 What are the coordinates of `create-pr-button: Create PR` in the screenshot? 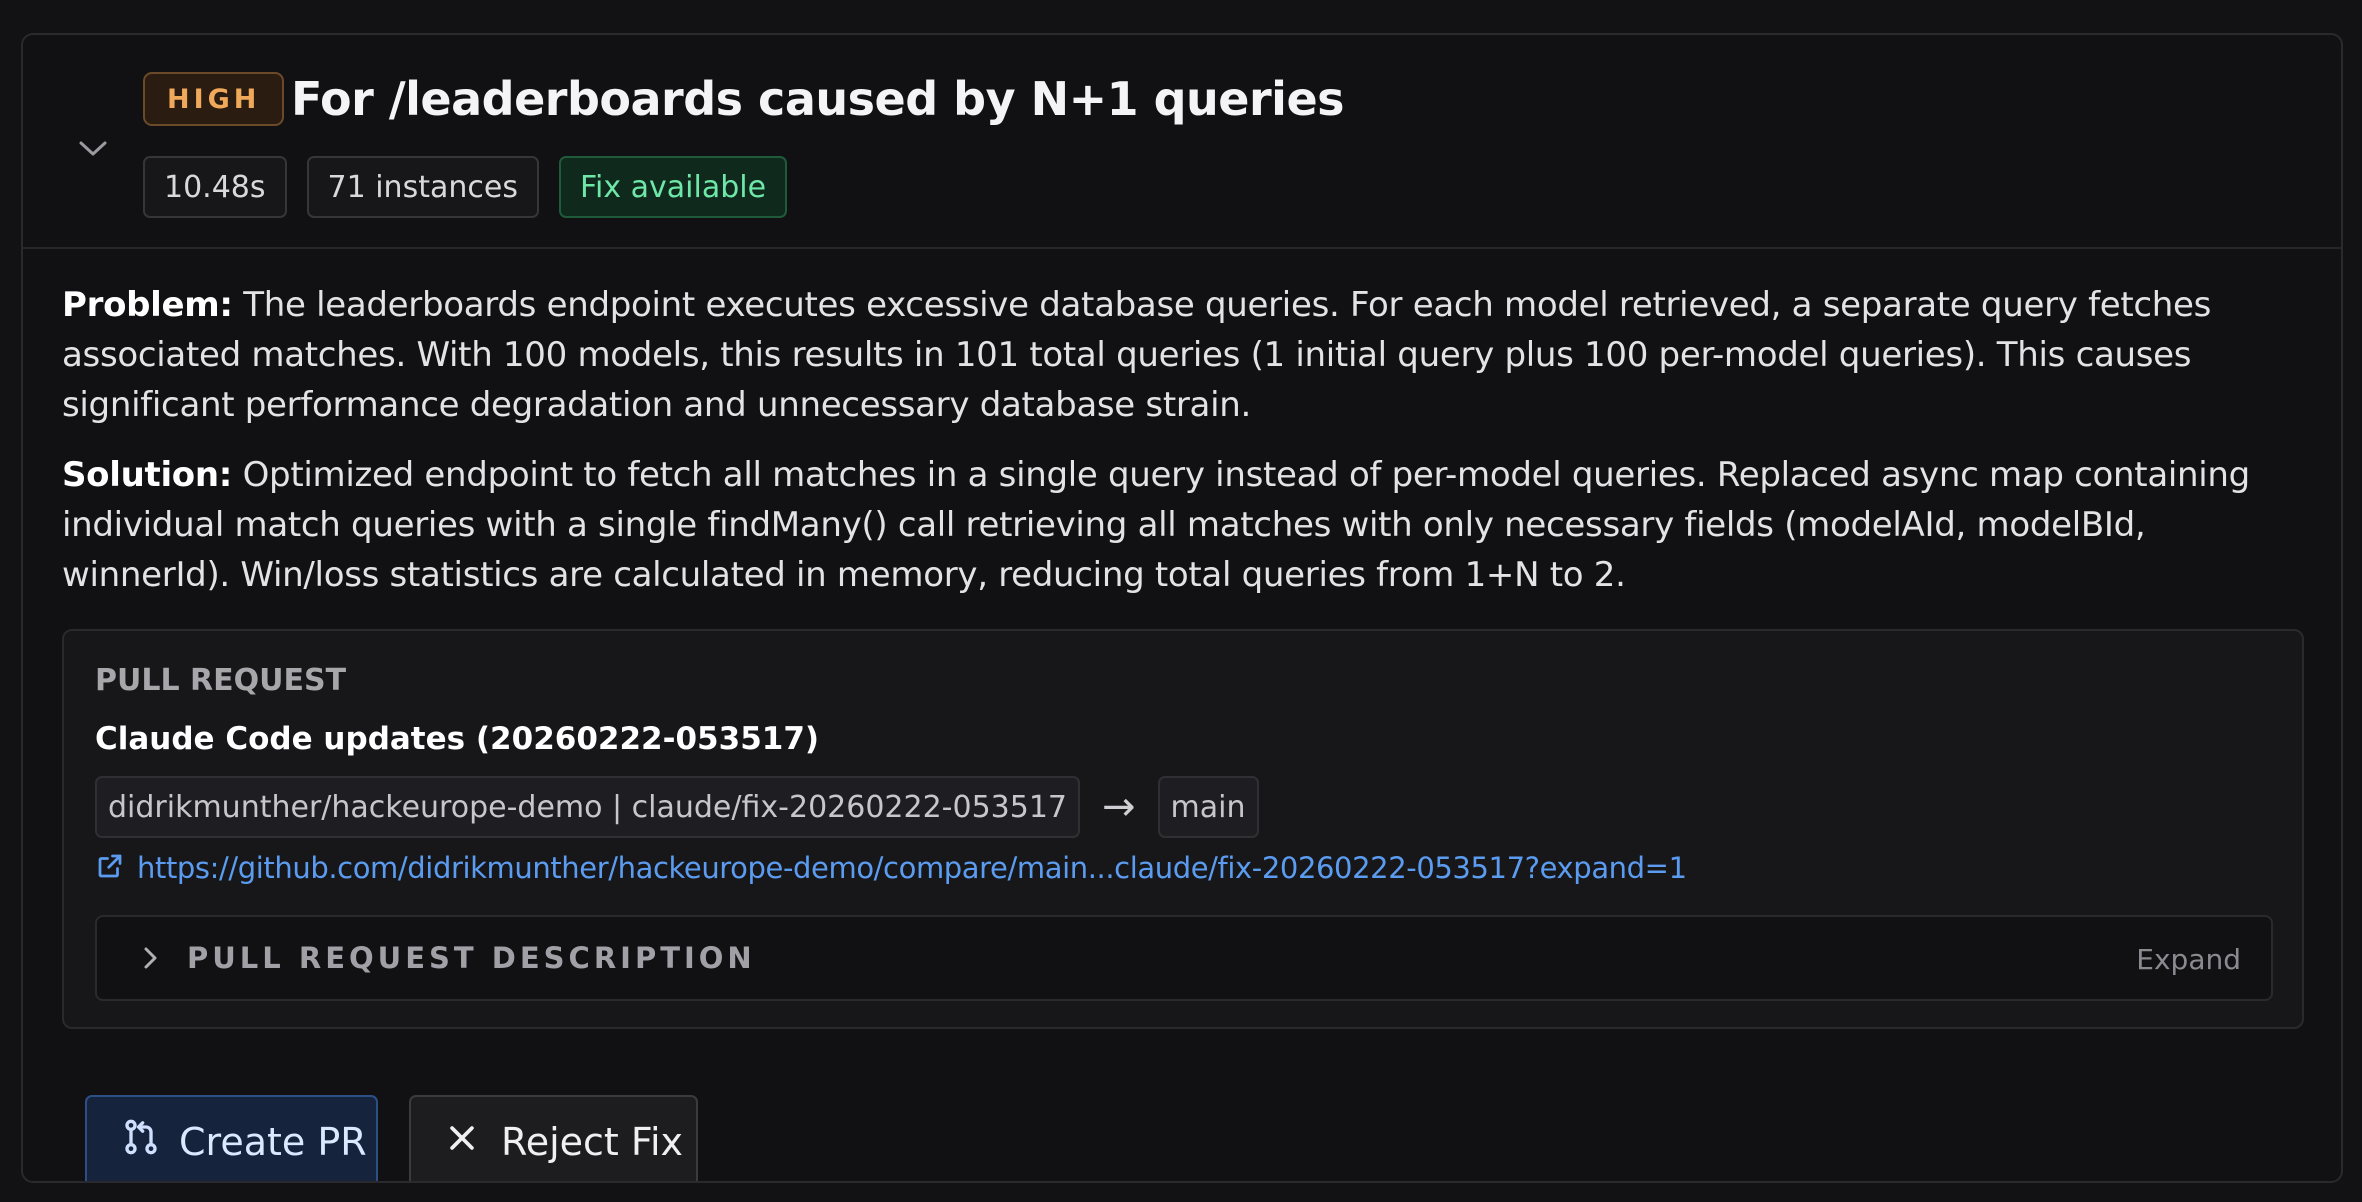 It's located at (231, 1138).